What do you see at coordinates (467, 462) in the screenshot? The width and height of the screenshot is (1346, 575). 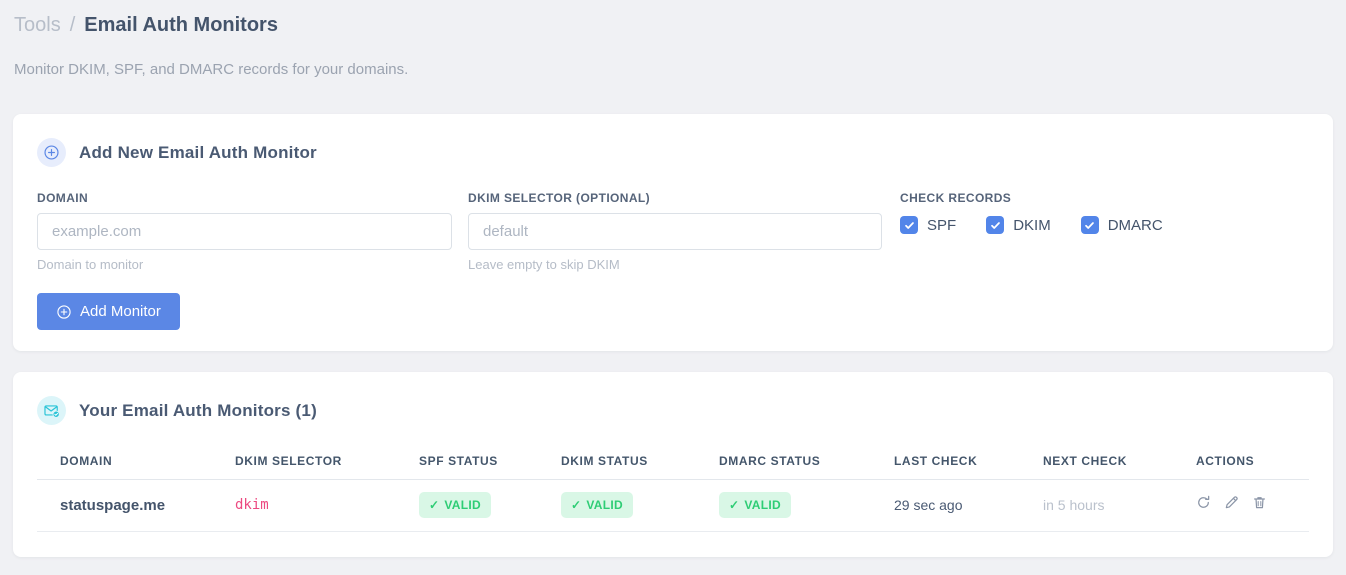 I see `column-header-spf-status: SPF STATUS` at bounding box center [467, 462].